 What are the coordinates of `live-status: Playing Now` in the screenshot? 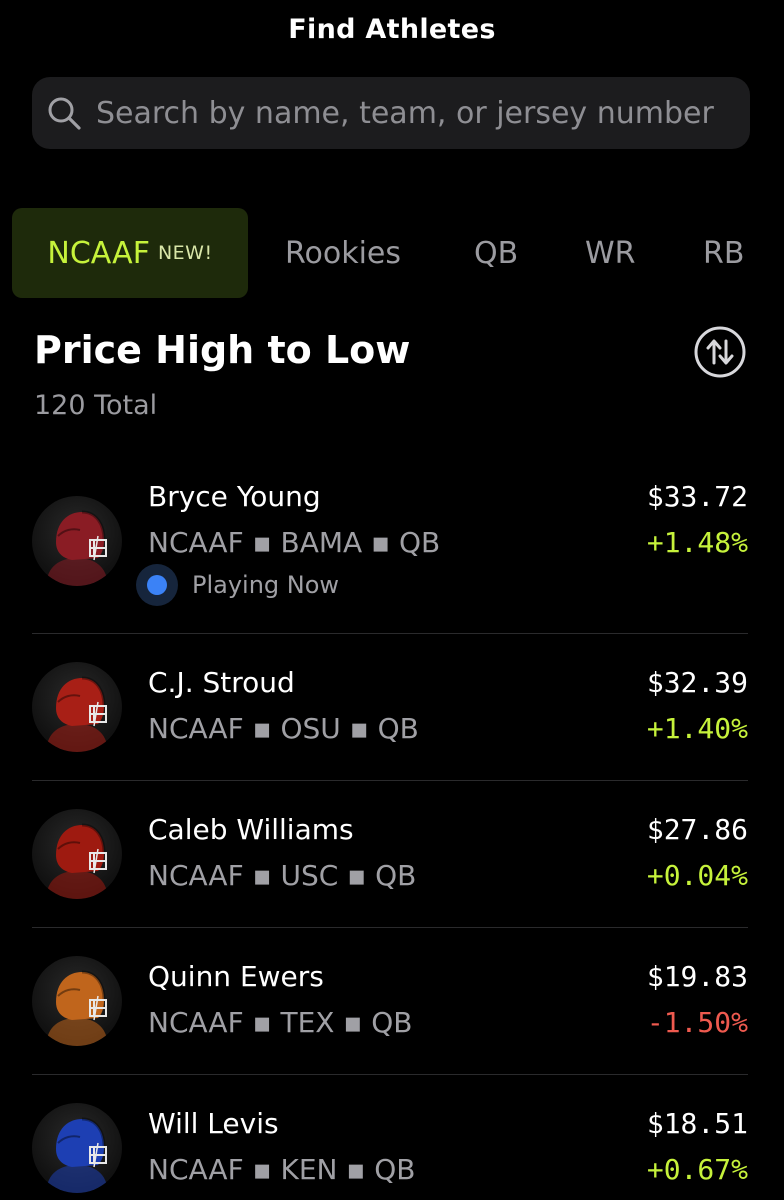 It's located at (237, 585).